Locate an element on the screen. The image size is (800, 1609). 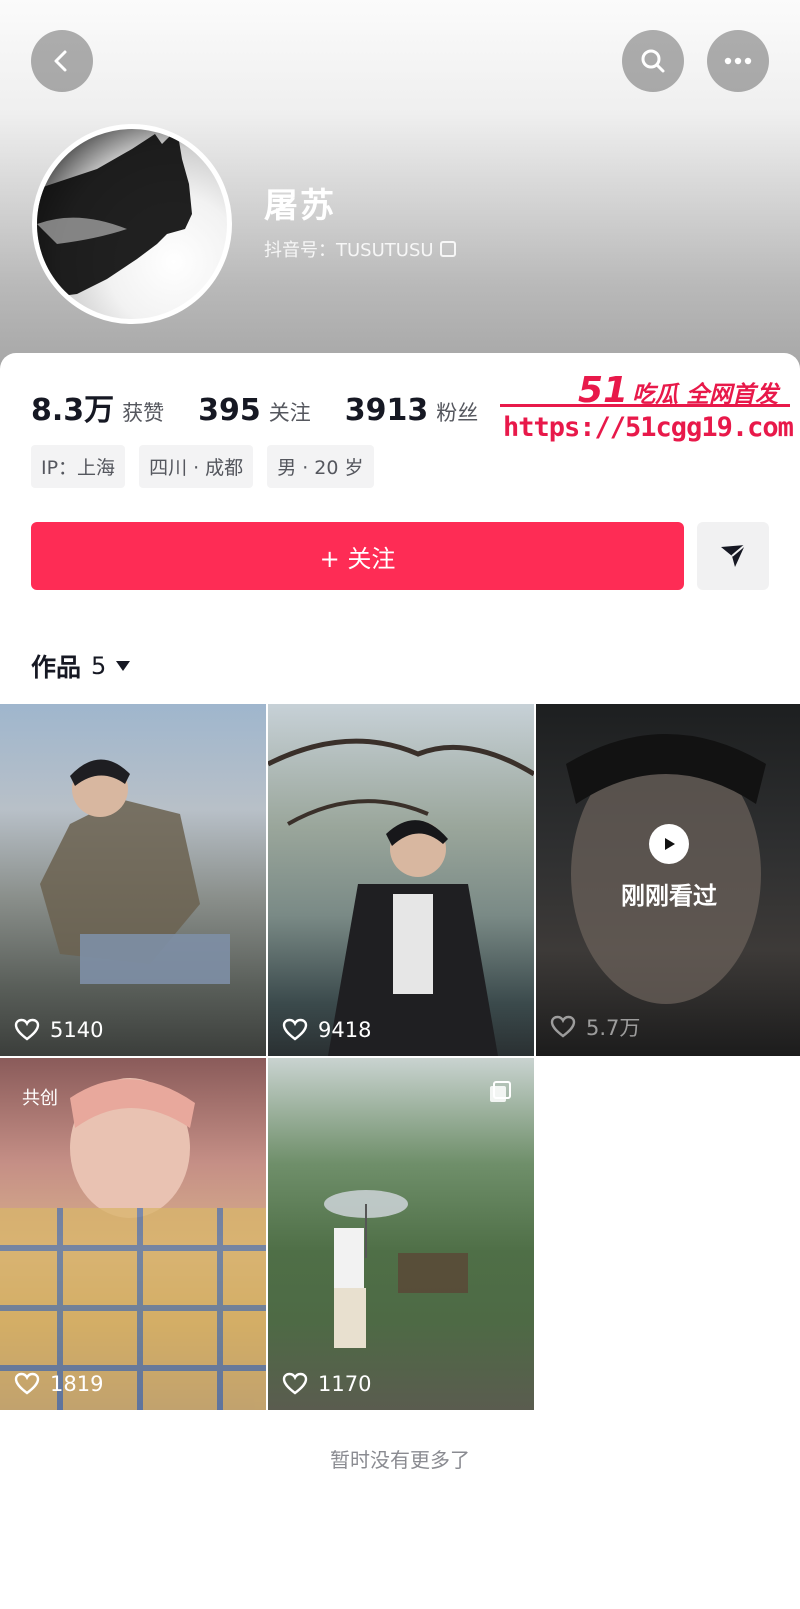
profile-stats: 8.3万 获赞 395 关注 3913 粉丝 is located at coordinates (271, 407).